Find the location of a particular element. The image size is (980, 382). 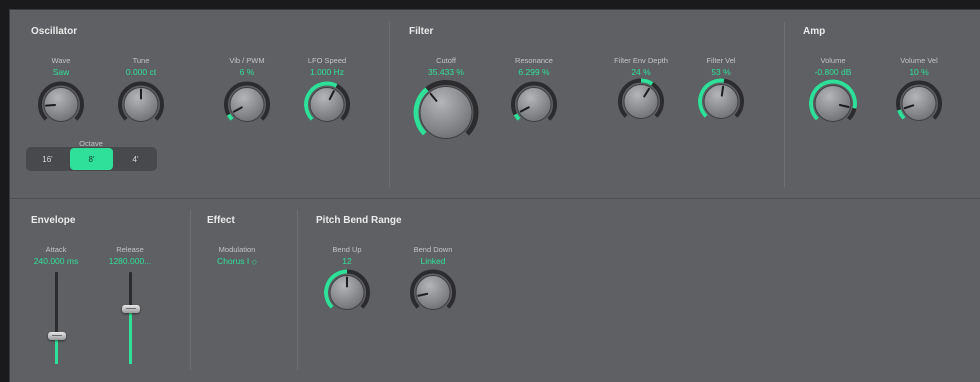

tune-value: 0.000 ct is located at coordinates (141, 72).